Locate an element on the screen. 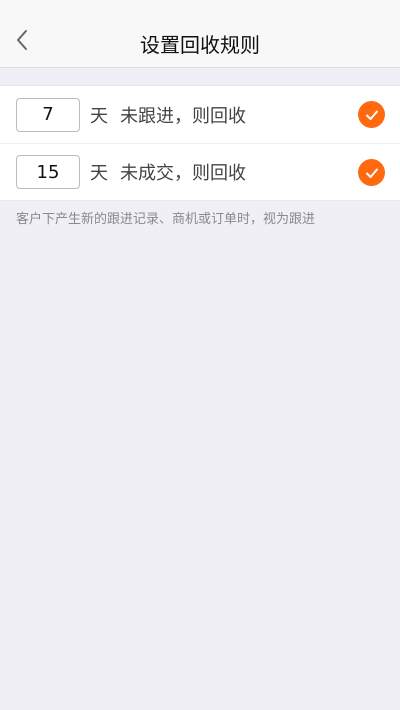 The width and height of the screenshot is (400, 710). deal-days-input is located at coordinates (48, 172).